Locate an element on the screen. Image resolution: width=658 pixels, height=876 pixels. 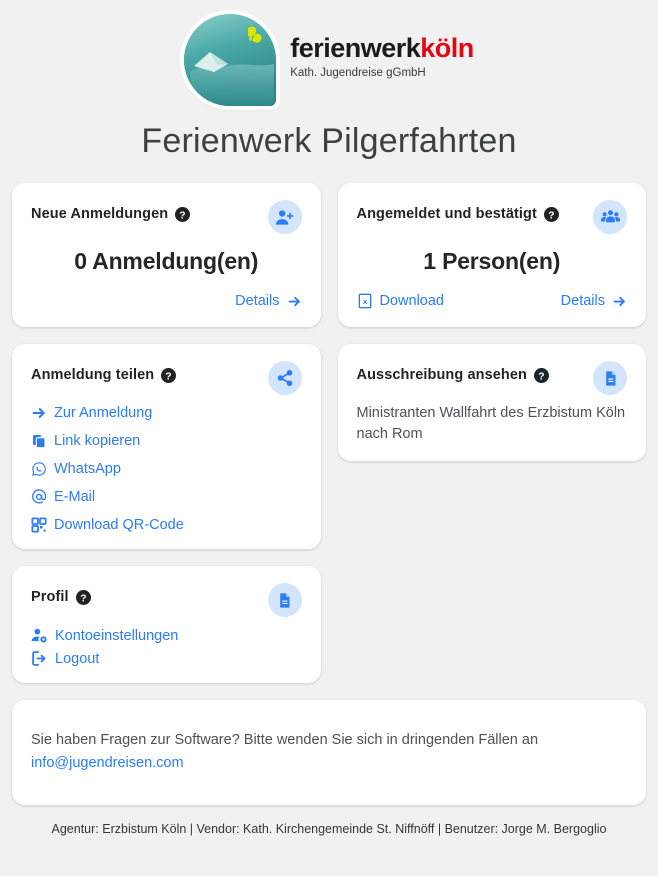
card-title-label: Neue Anmeldungen is located at coordinates (100, 214).